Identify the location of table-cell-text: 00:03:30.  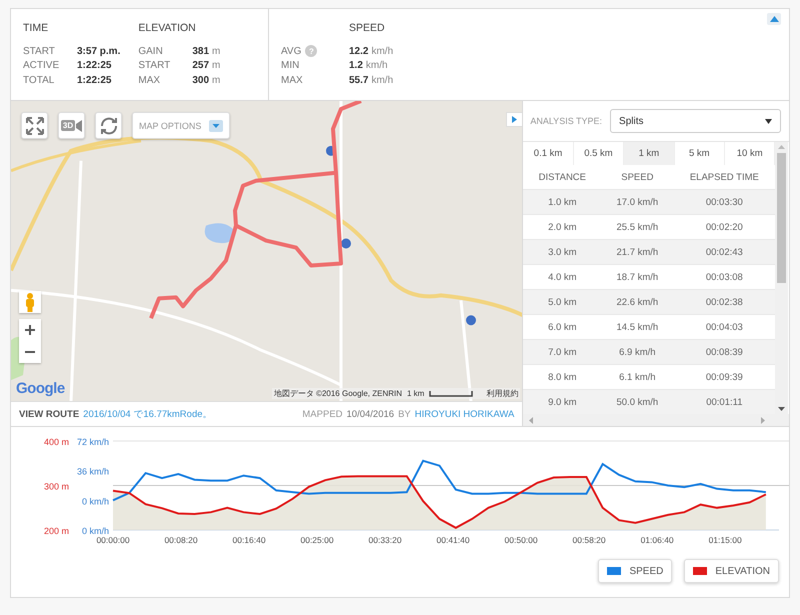
(724, 202).